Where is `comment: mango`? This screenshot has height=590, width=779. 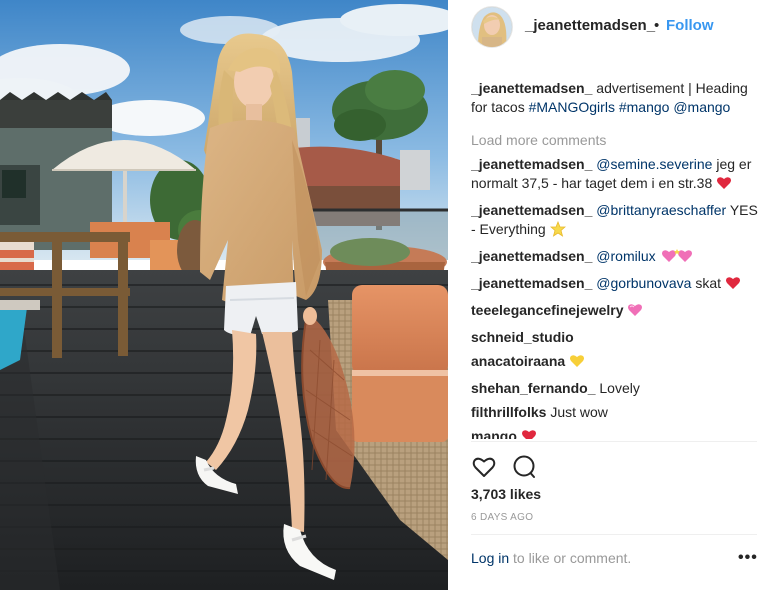 comment: mango is located at coordinates (616, 433).